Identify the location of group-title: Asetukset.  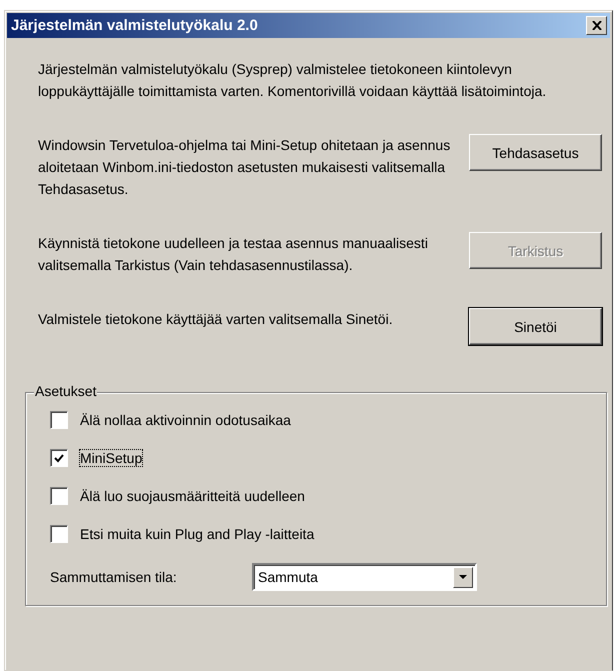
(66, 391).